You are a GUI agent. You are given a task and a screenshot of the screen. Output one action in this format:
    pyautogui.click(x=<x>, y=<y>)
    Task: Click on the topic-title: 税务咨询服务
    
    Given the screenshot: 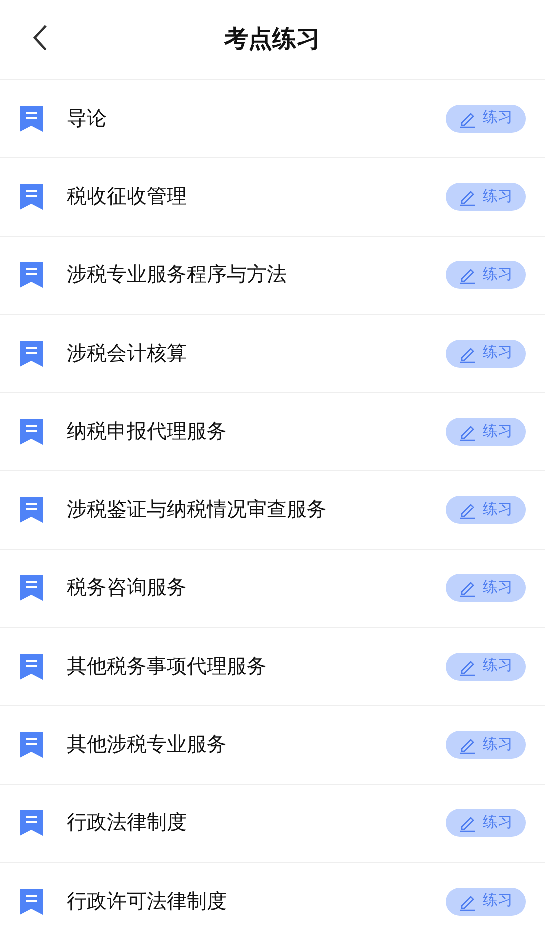 What is the action you would take?
    pyautogui.click(x=127, y=589)
    